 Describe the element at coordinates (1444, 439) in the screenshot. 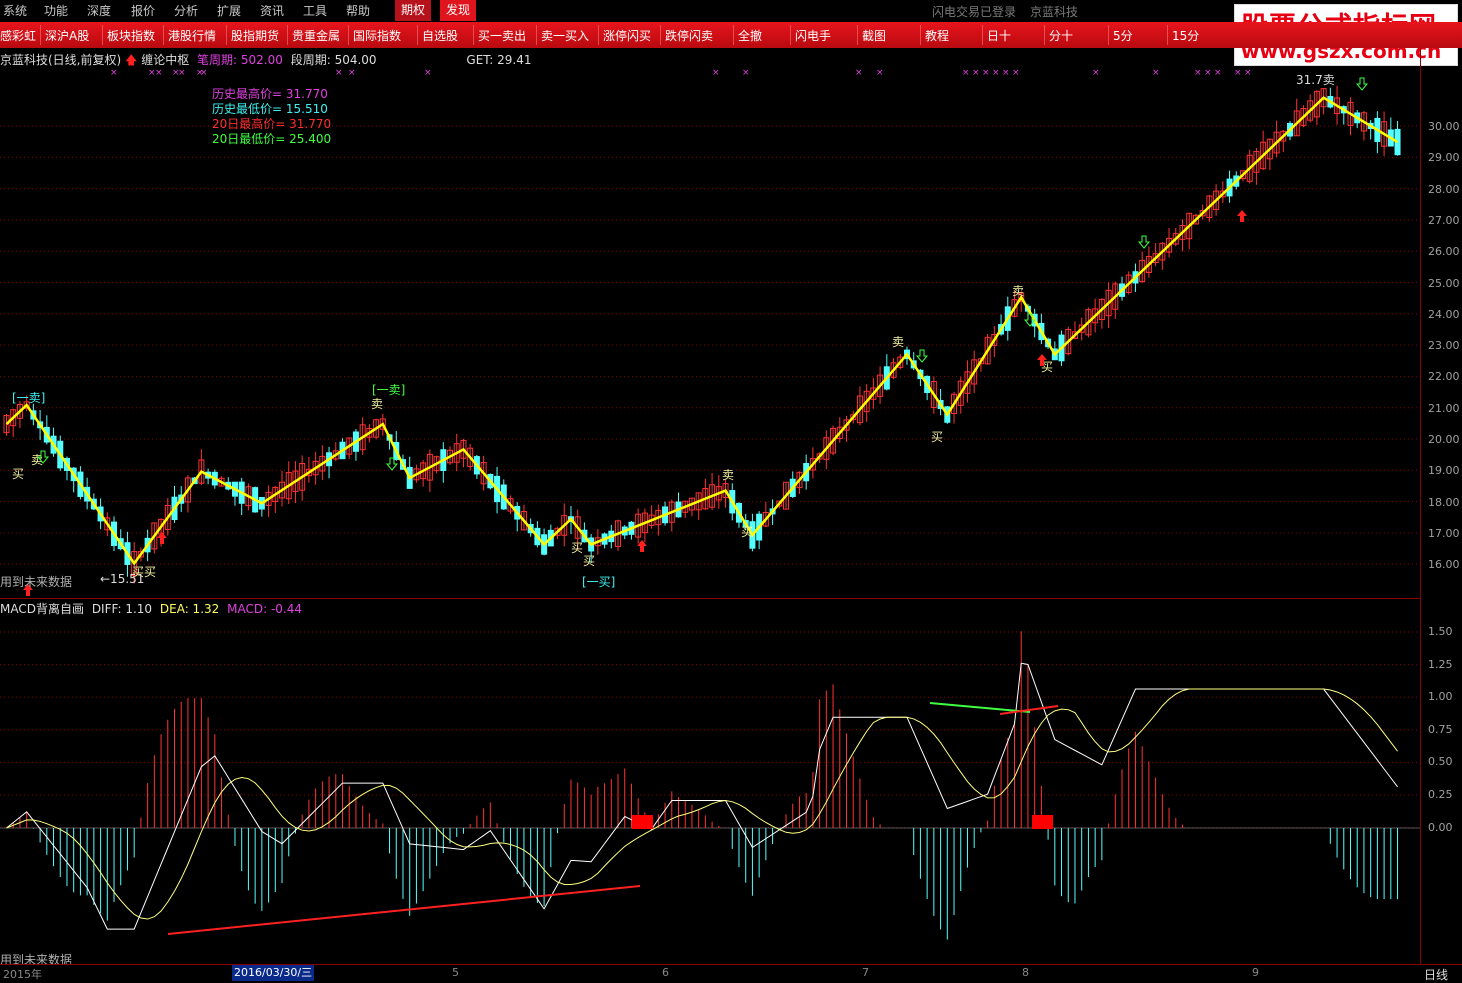

I see `price-tick: 20.00` at that location.